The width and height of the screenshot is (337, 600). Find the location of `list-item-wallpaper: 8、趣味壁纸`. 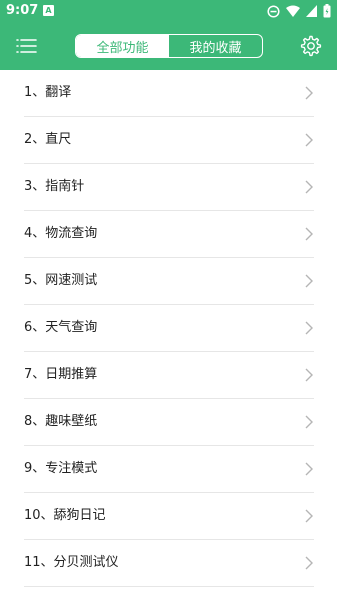

list-item-wallpaper: 8、趣味壁纸 is located at coordinates (169, 422).